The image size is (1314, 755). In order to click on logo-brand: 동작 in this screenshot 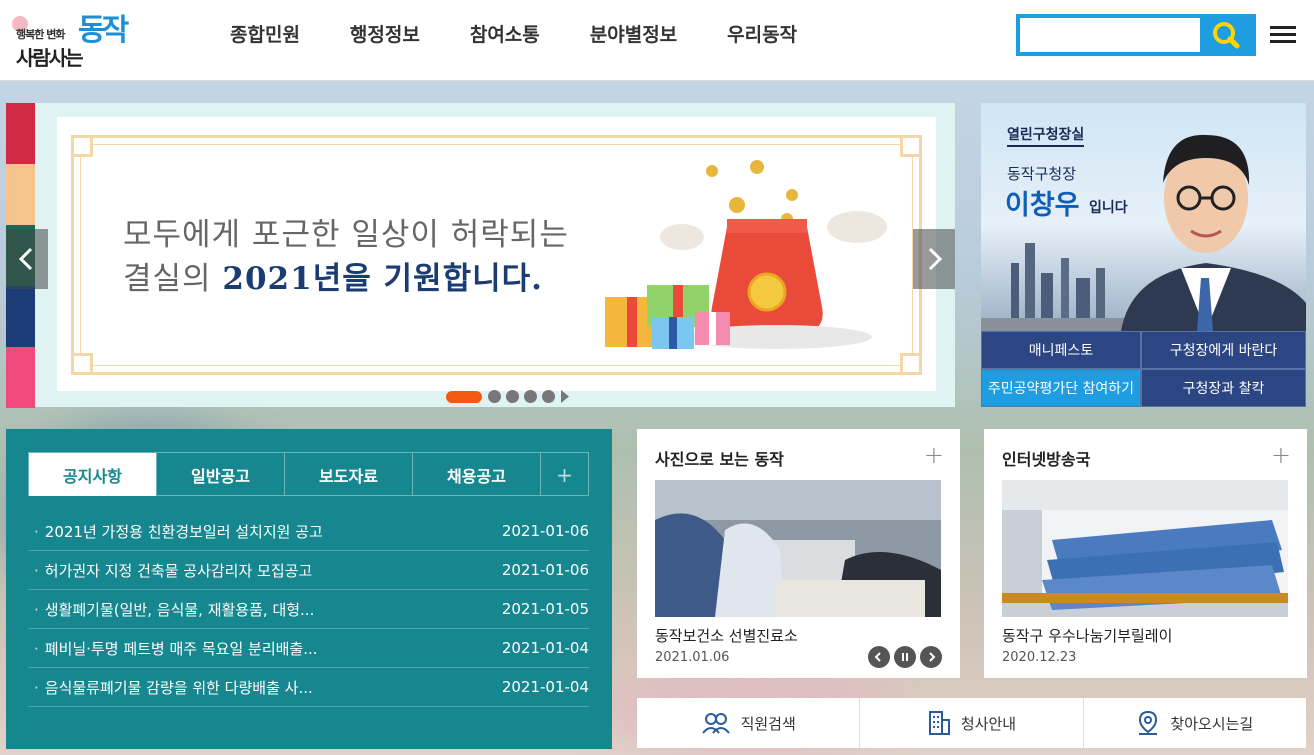, I will do `click(103, 30)`.